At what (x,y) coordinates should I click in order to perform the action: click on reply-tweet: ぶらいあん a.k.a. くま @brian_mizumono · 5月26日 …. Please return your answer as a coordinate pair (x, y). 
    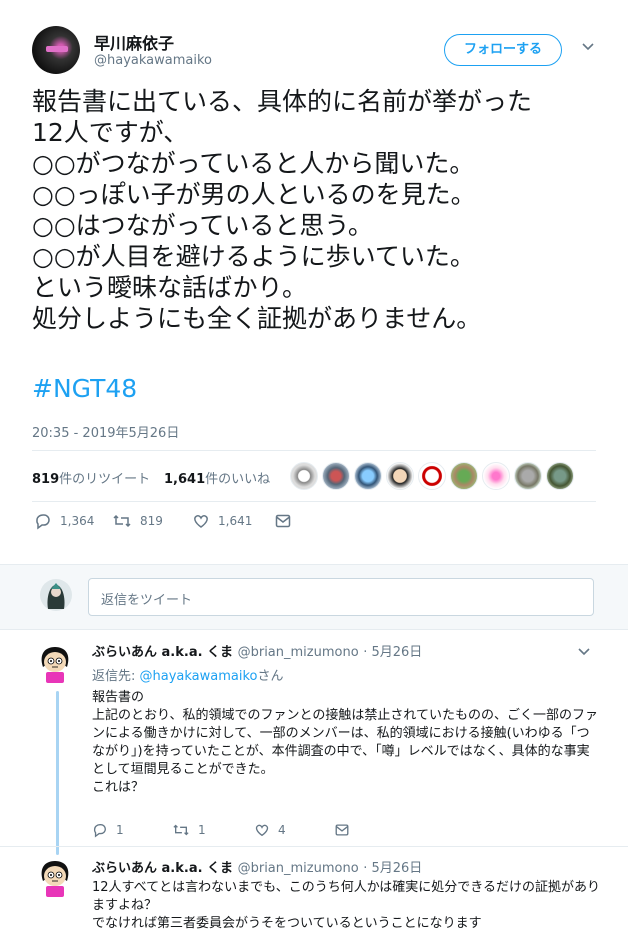
    Looking at the image, I should click on (314, 899).